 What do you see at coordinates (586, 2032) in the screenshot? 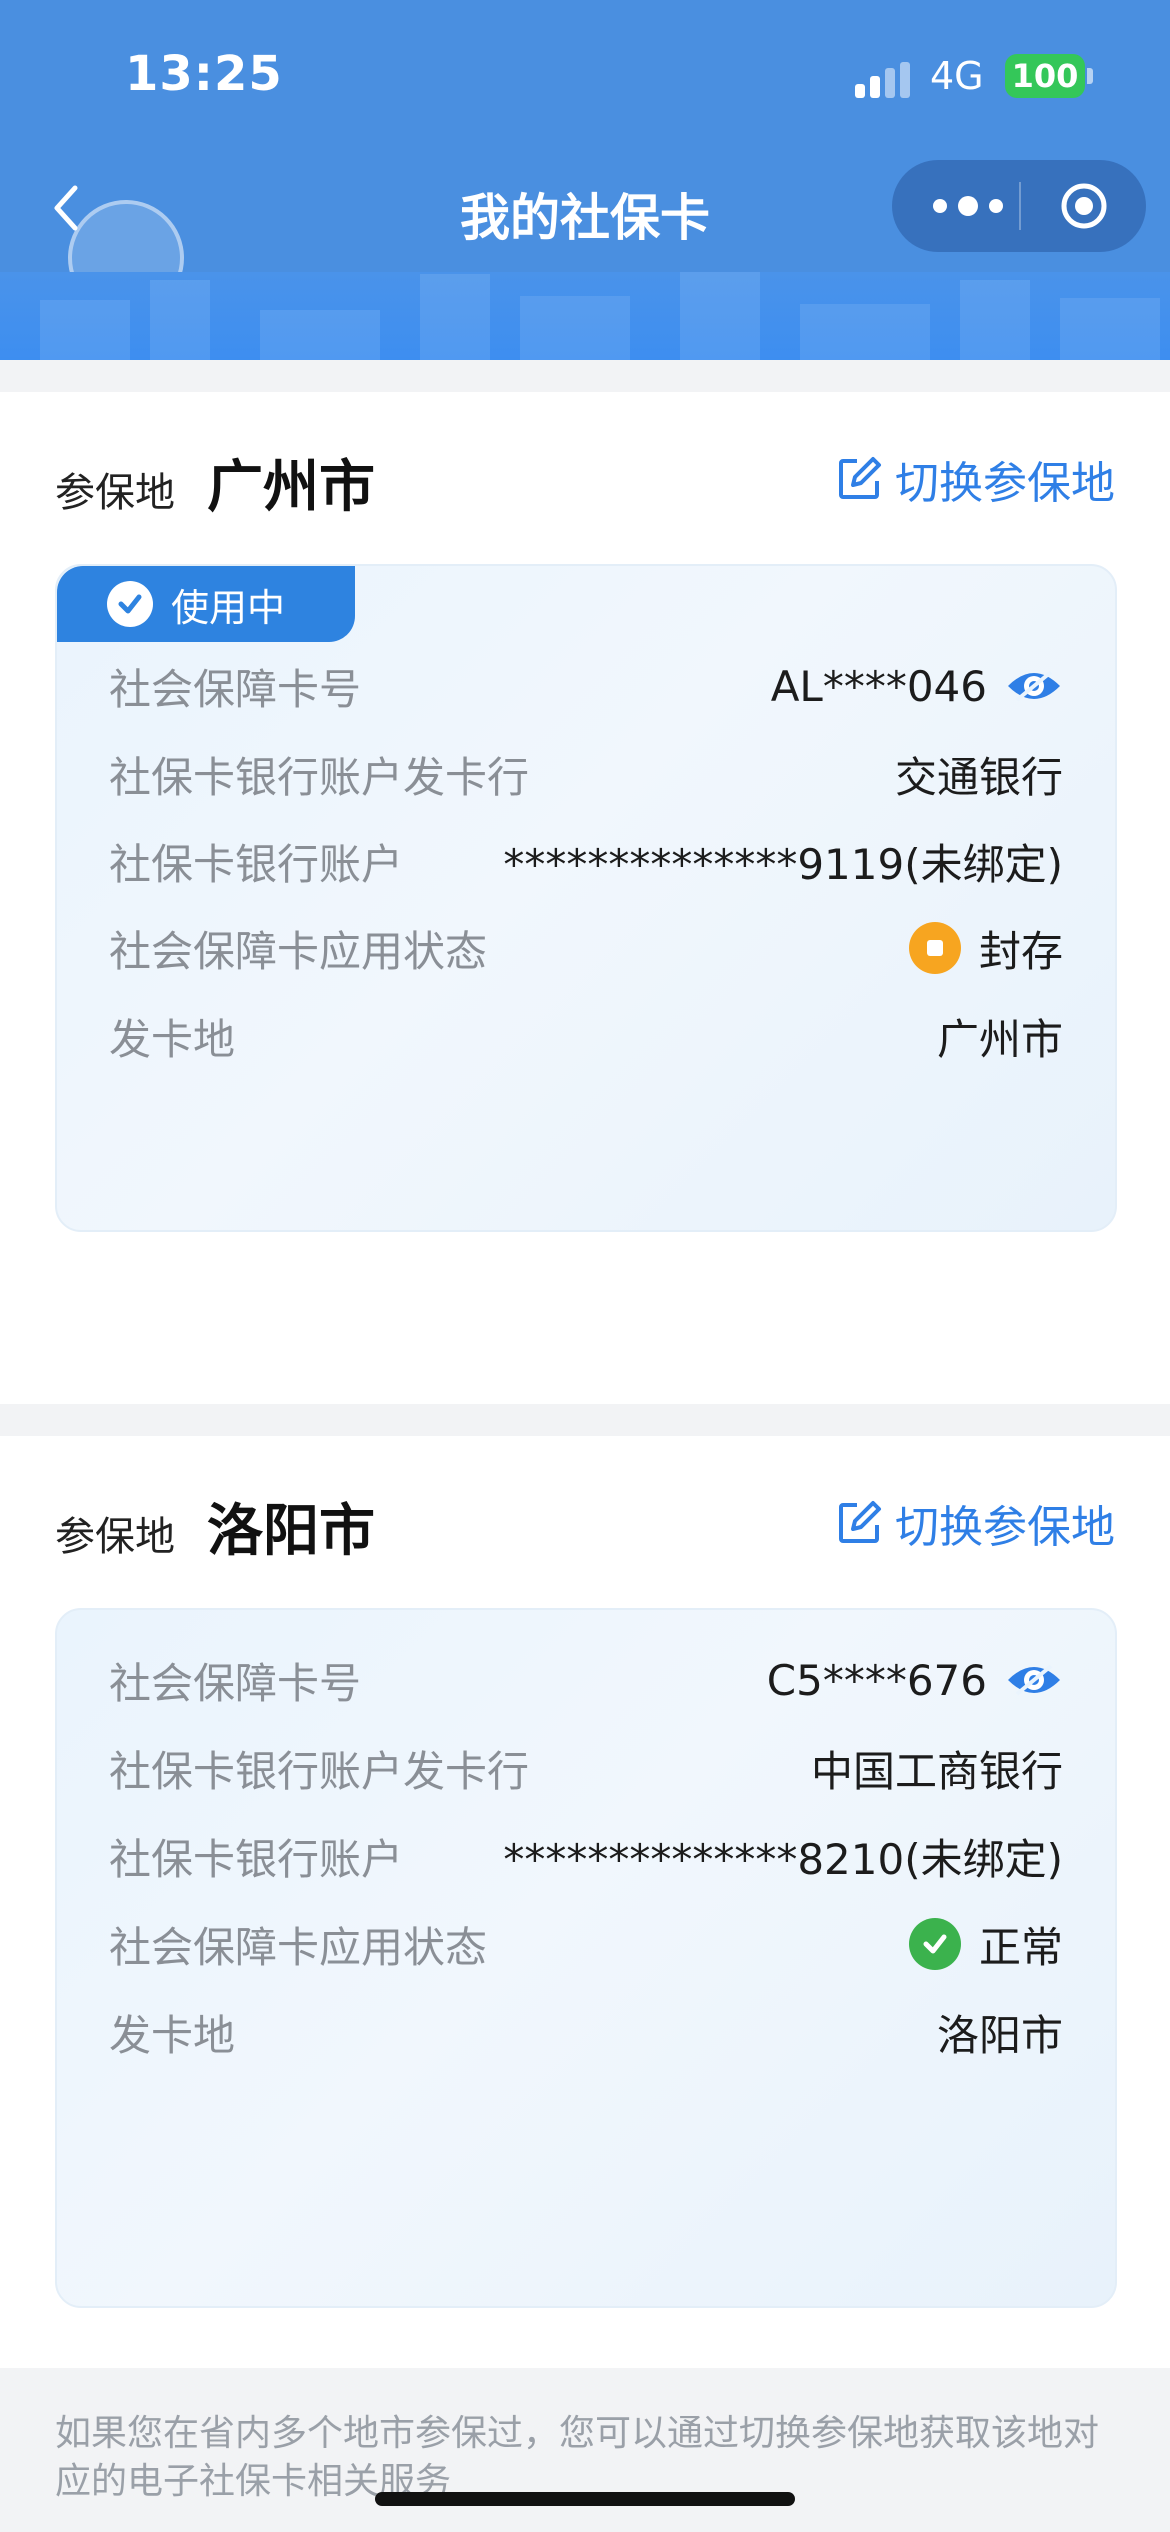
I see `issue-row: 发卡地 洛阳市` at bounding box center [586, 2032].